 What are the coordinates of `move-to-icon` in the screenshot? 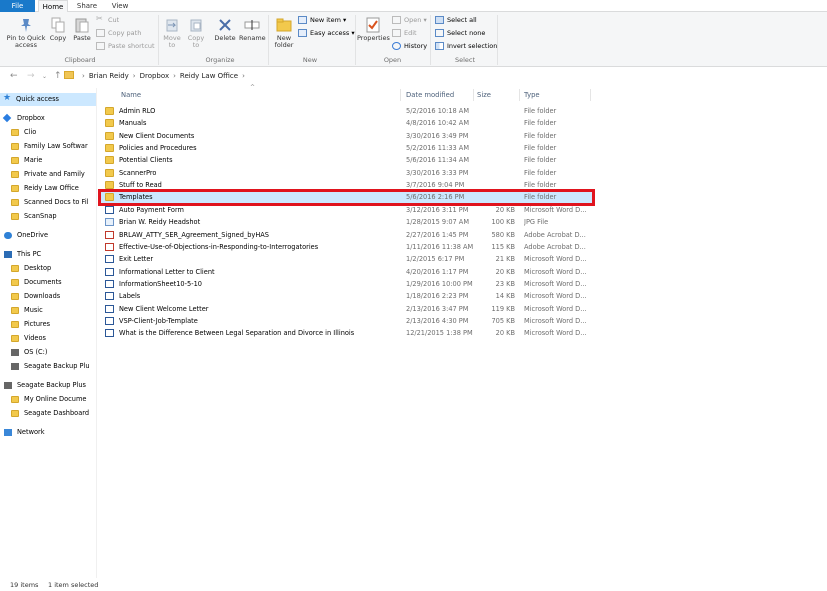 It's located at (172, 25).